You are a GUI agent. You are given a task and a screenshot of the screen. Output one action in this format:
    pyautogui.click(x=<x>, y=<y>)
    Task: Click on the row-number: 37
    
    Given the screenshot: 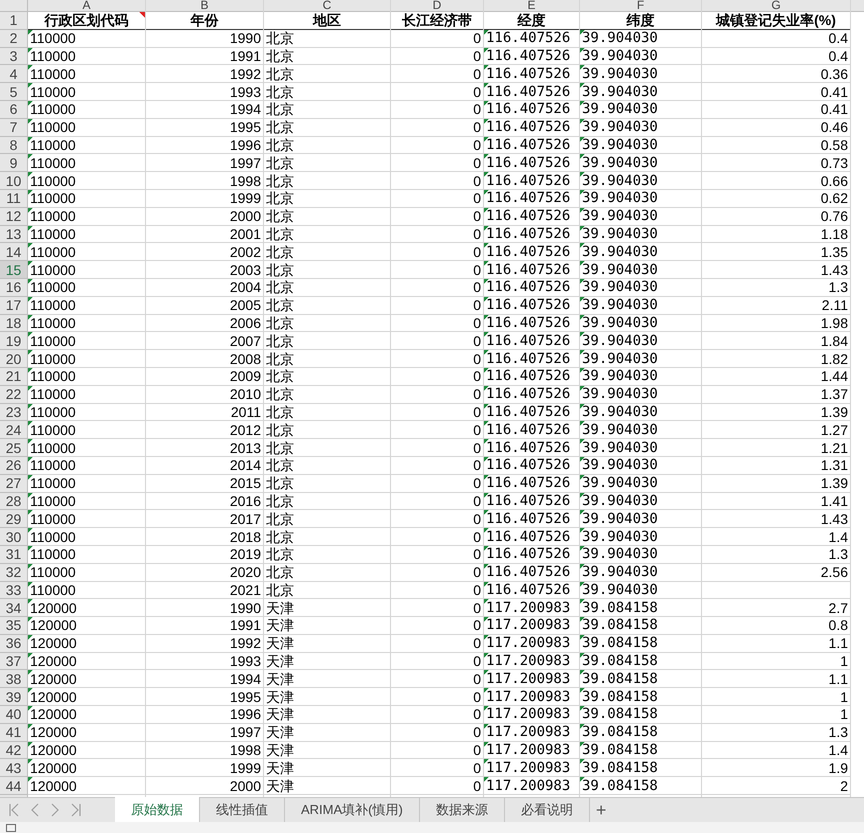 What is the action you would take?
    pyautogui.click(x=13, y=661)
    